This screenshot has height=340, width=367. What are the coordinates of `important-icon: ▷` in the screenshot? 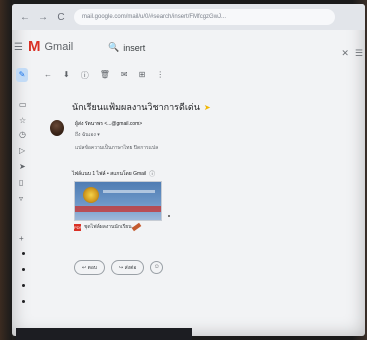 It's located at (22, 150).